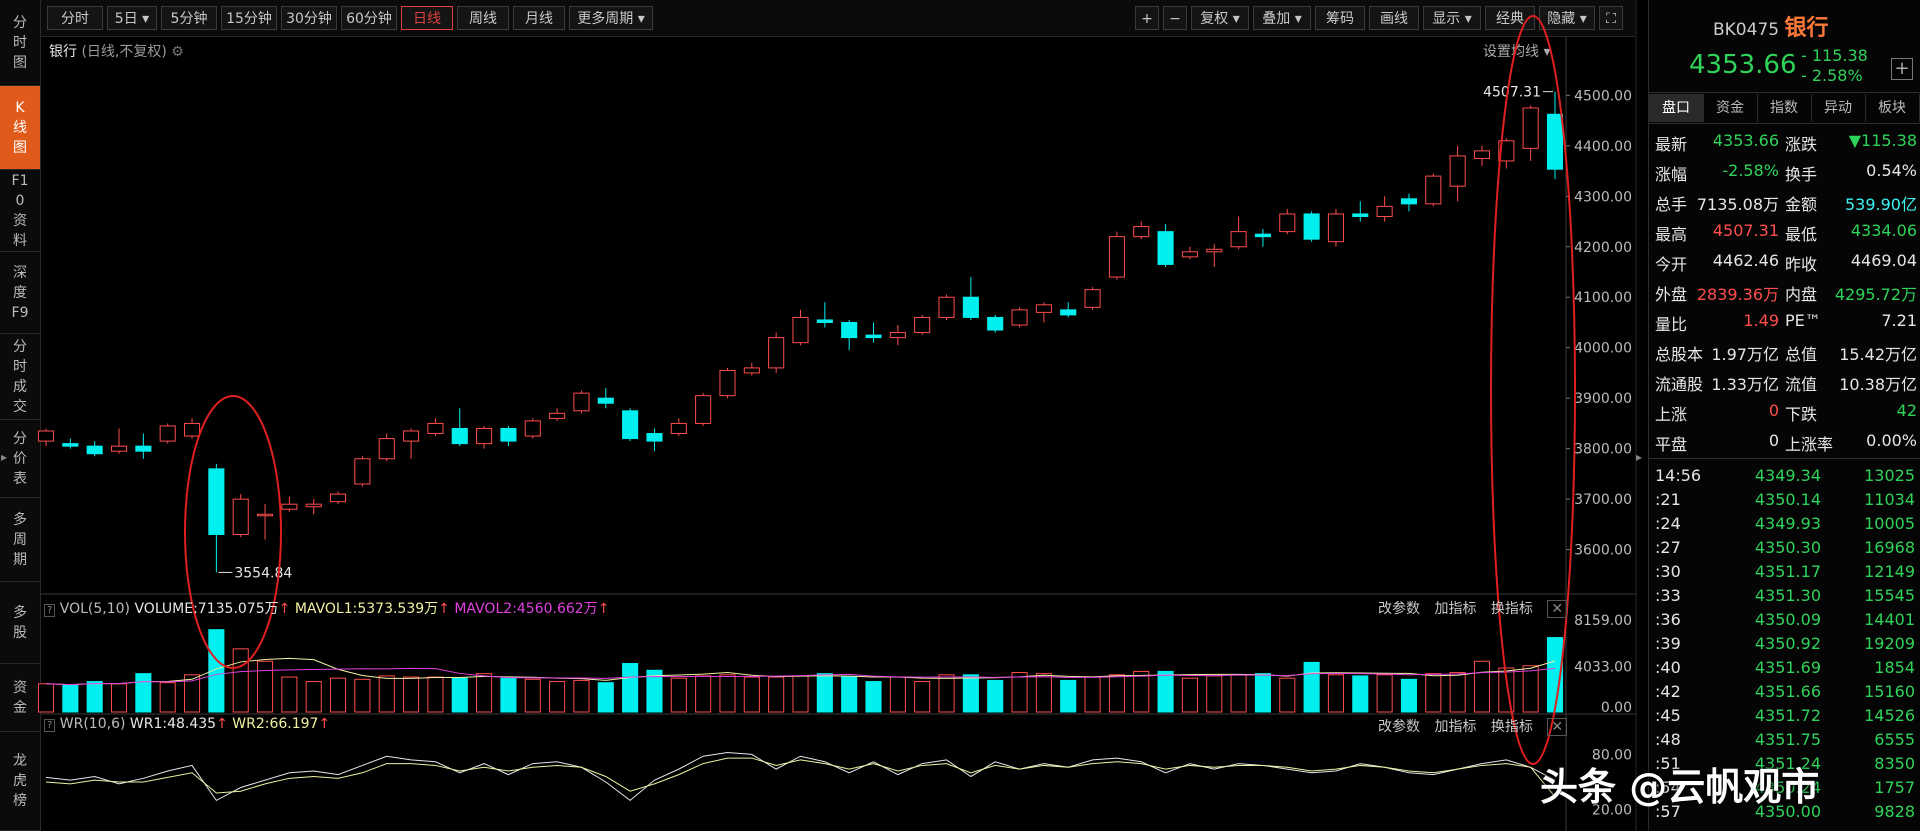 This screenshot has width=1920, height=831. Describe the element at coordinates (1784, 646) in the screenshot. I see `tick-row: :39 4350.92 19209` at that location.